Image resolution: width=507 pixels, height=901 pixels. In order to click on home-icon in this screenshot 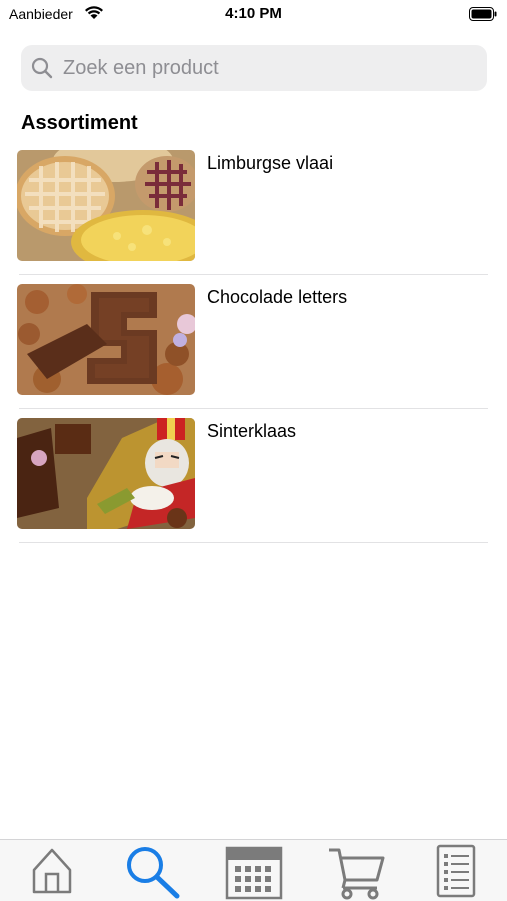, I will do `click(52, 871)`.